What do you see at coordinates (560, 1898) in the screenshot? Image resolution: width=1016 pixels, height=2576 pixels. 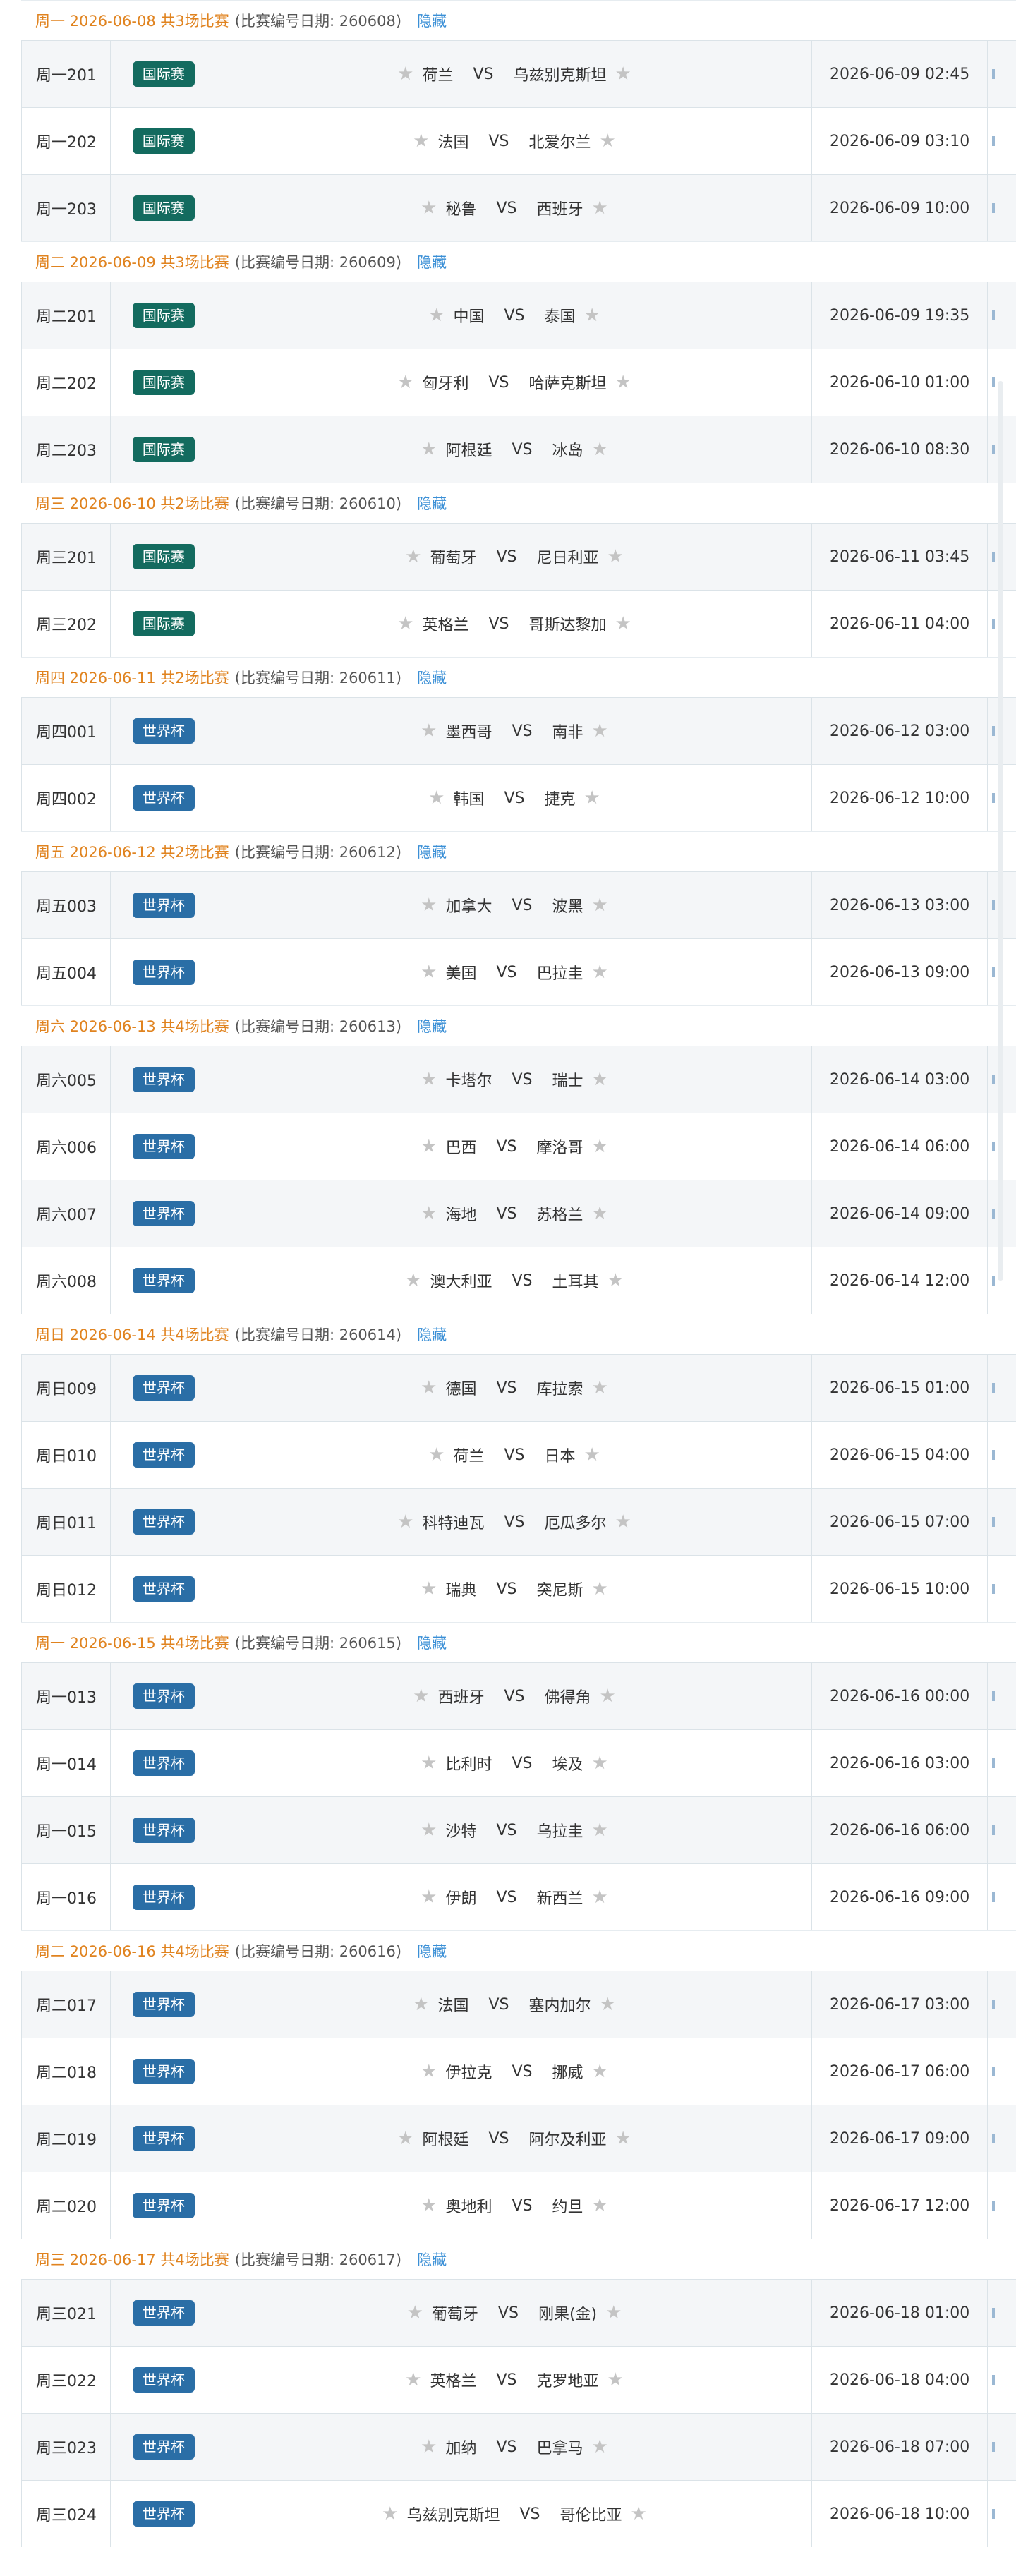 I see `away-team: 新西兰` at bounding box center [560, 1898].